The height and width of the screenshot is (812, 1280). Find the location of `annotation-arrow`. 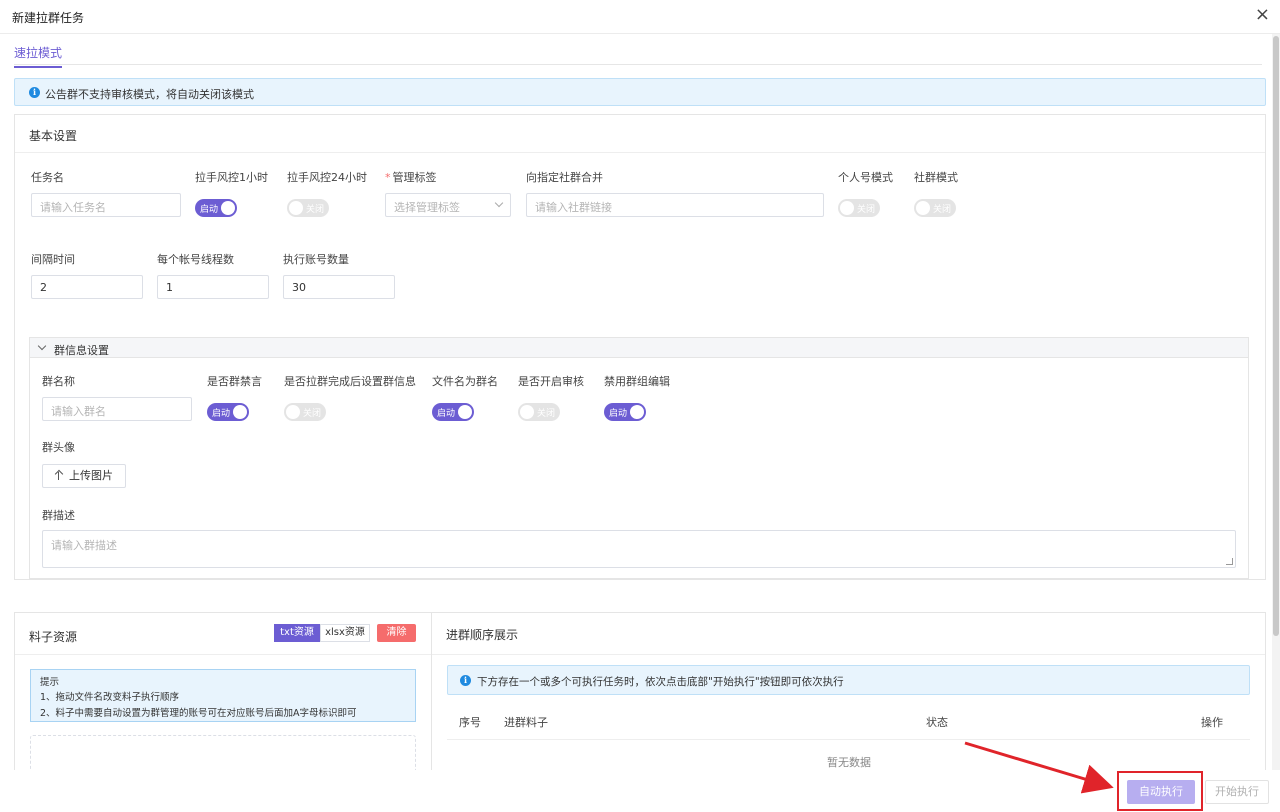

annotation-arrow is located at coordinates (1039, 767).